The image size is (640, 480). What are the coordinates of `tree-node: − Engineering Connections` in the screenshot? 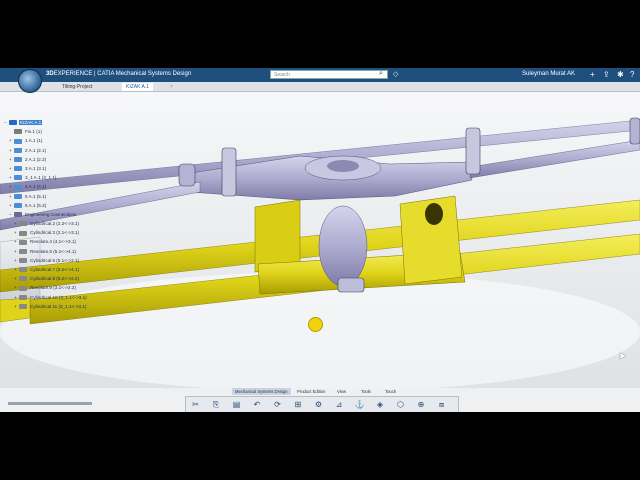 It's located at (59, 214).